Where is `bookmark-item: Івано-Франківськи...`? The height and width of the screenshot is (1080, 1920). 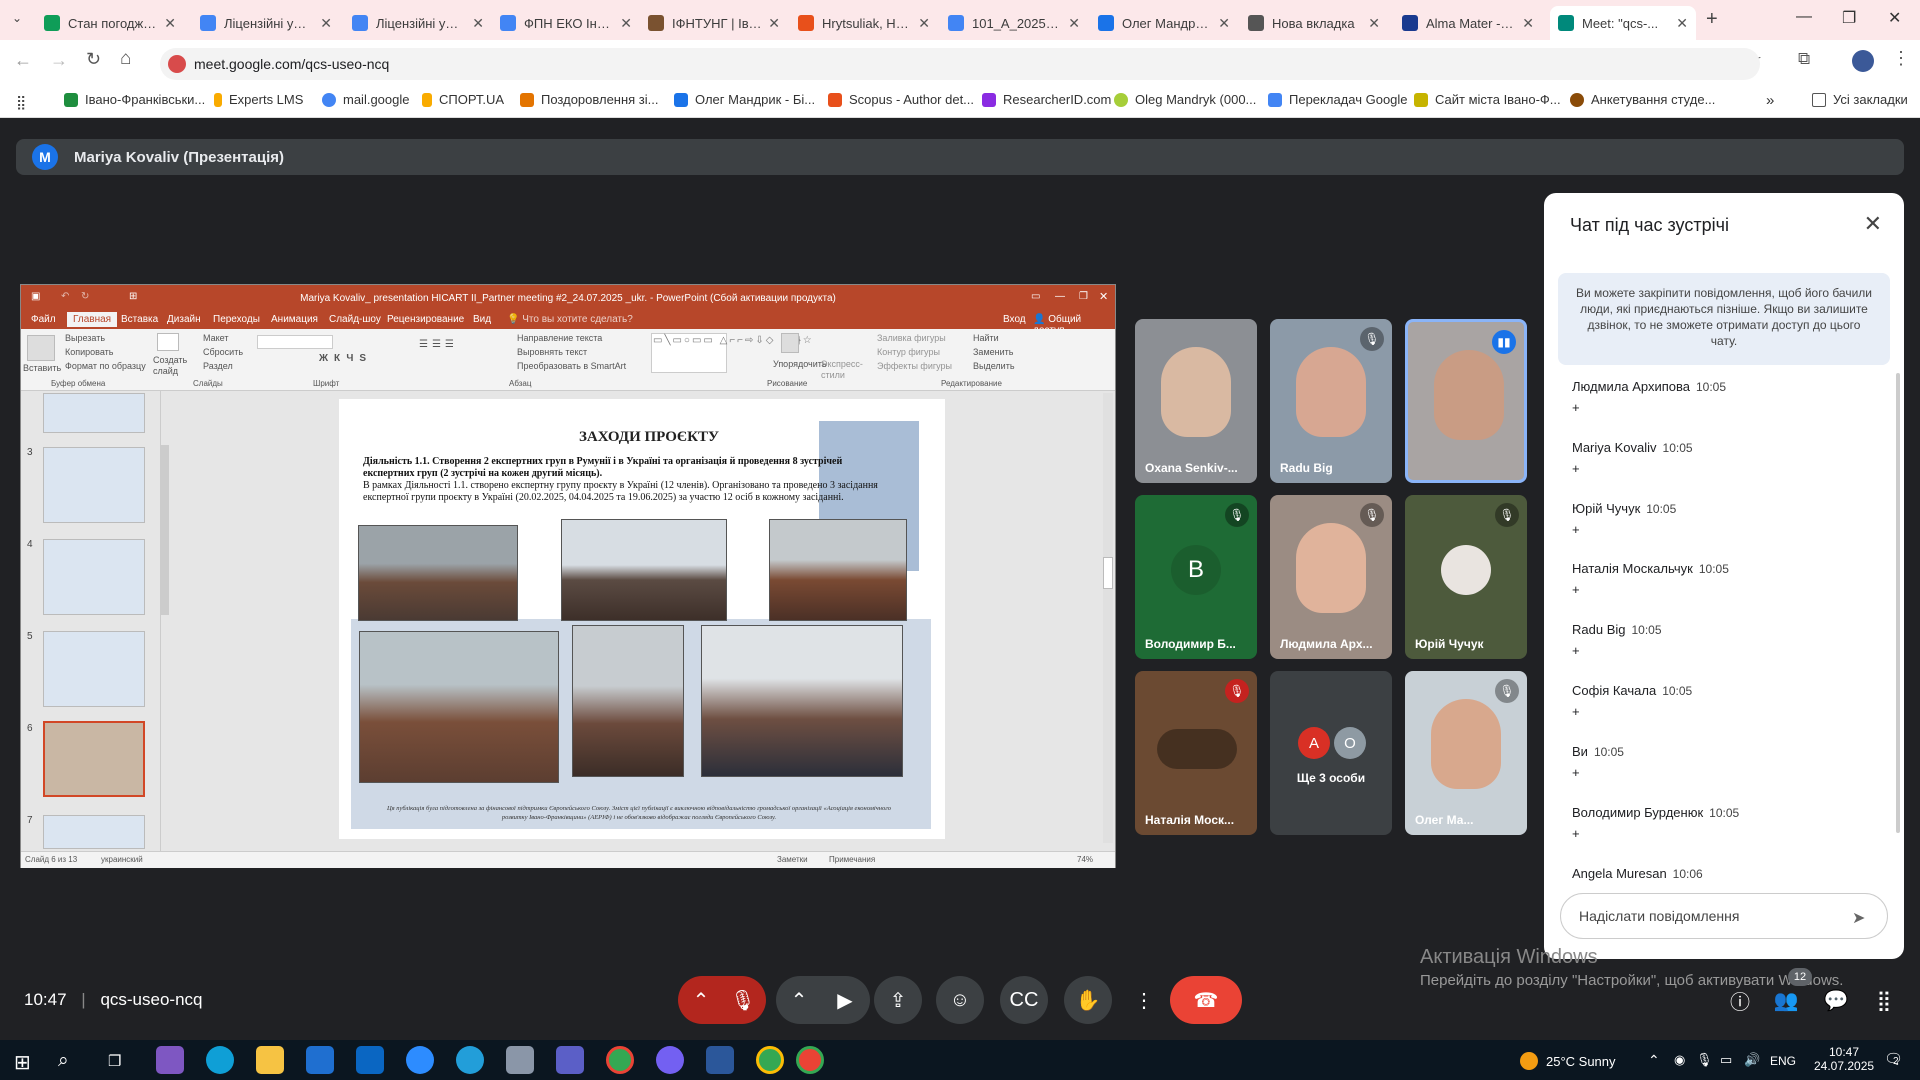 bookmark-item: Івано-Франківськи... is located at coordinates (134, 99).